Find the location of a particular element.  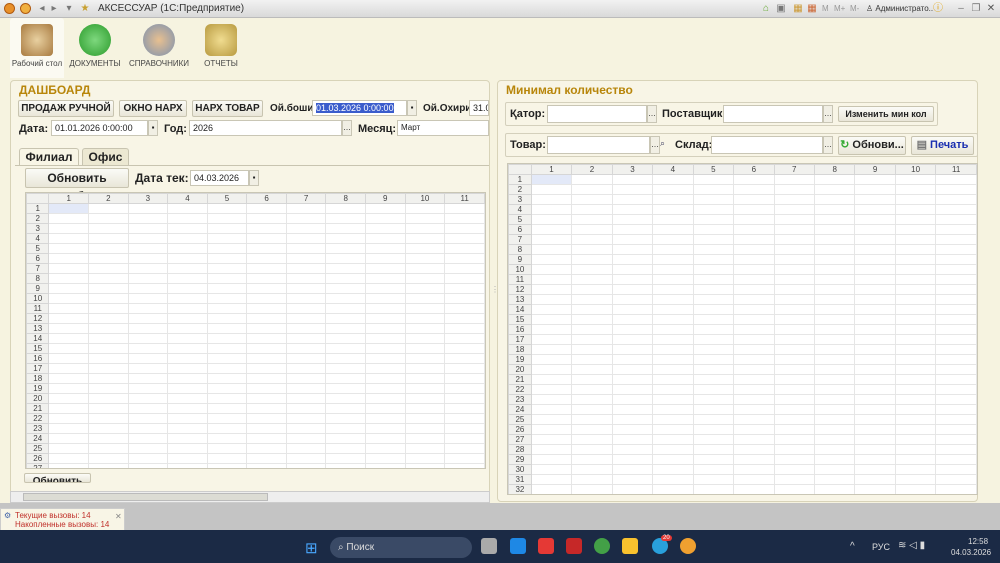

row-header: 9 is located at coordinates (520, 259).